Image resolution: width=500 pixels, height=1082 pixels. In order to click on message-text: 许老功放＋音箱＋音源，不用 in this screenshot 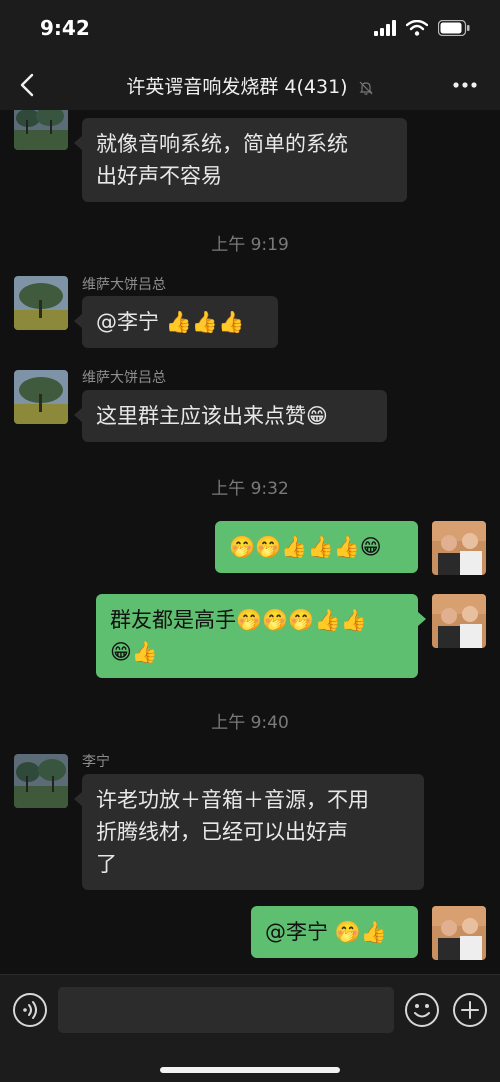, I will do `click(232, 800)`.